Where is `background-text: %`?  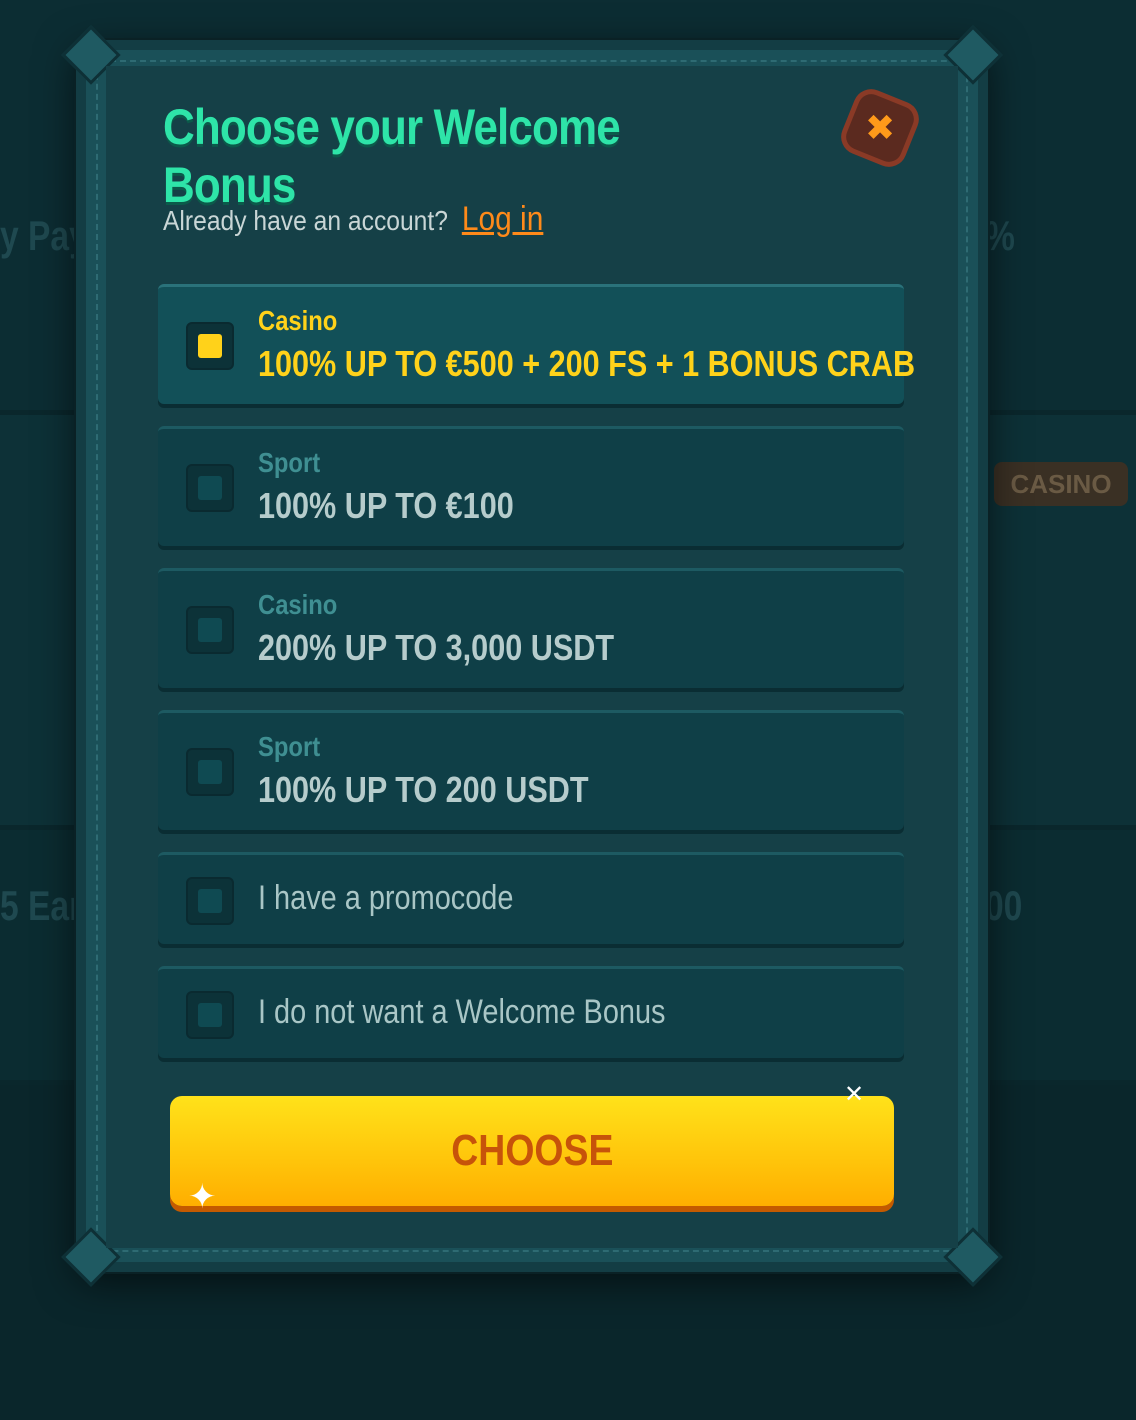
background-text: % is located at coordinates (1000, 235).